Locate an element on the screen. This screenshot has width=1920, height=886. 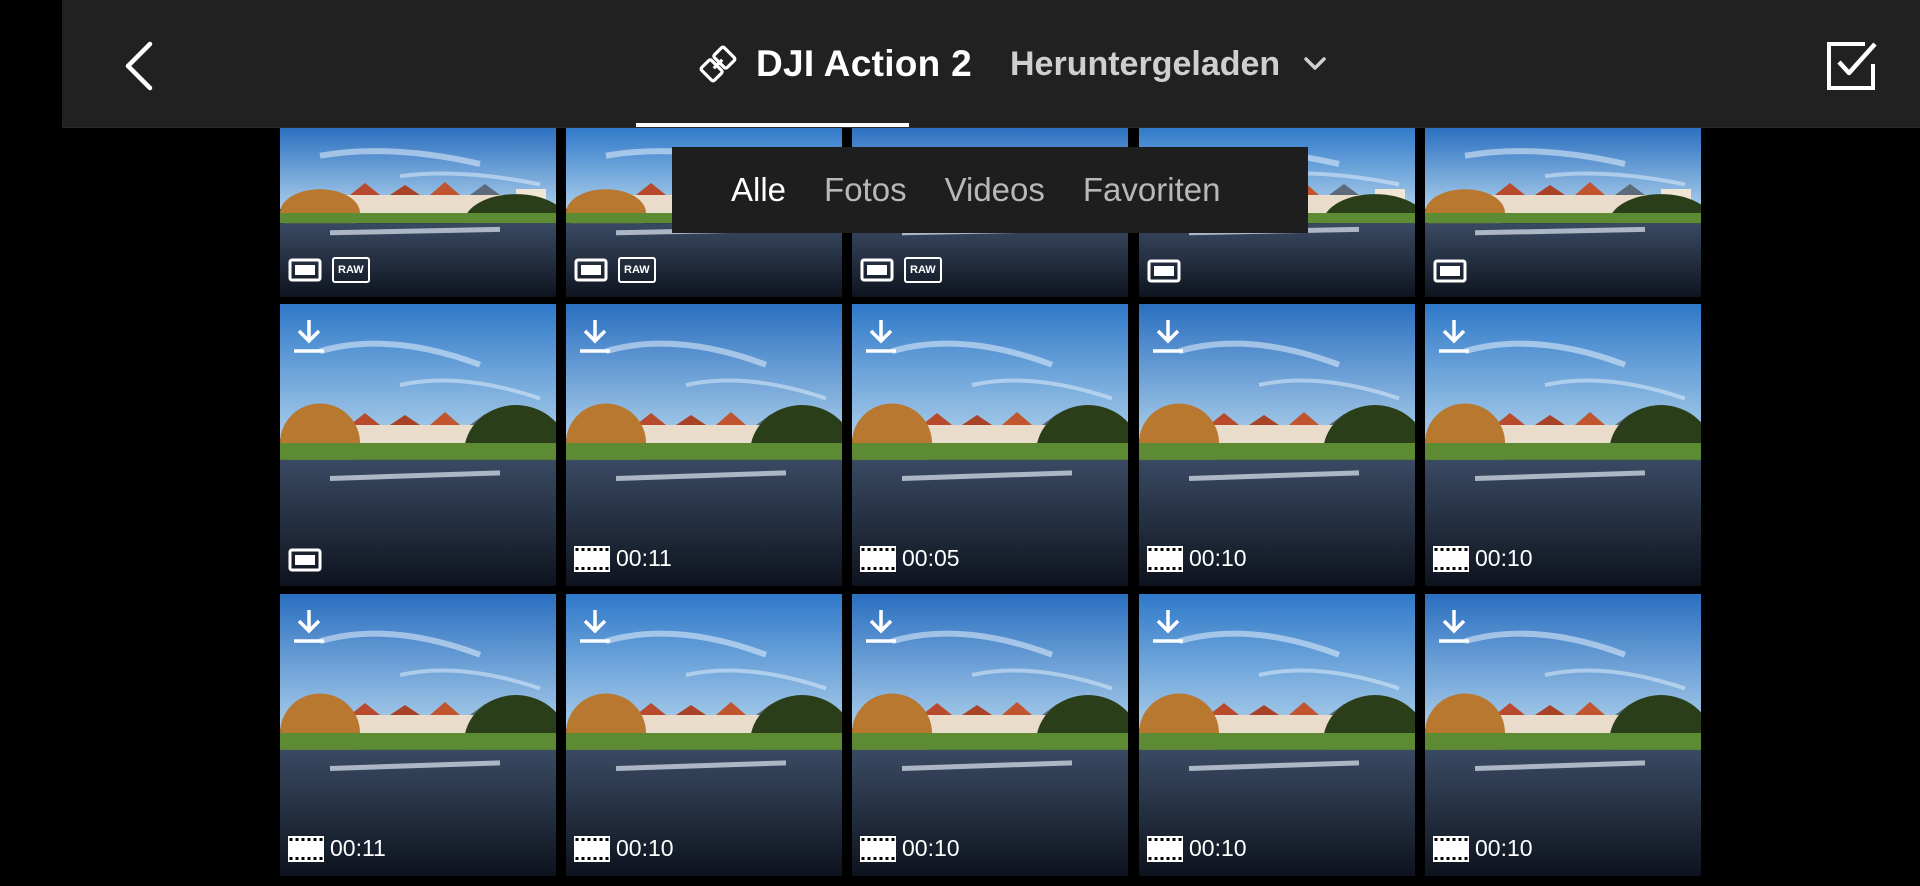
chevron-left-icon is located at coordinates (139, 66).